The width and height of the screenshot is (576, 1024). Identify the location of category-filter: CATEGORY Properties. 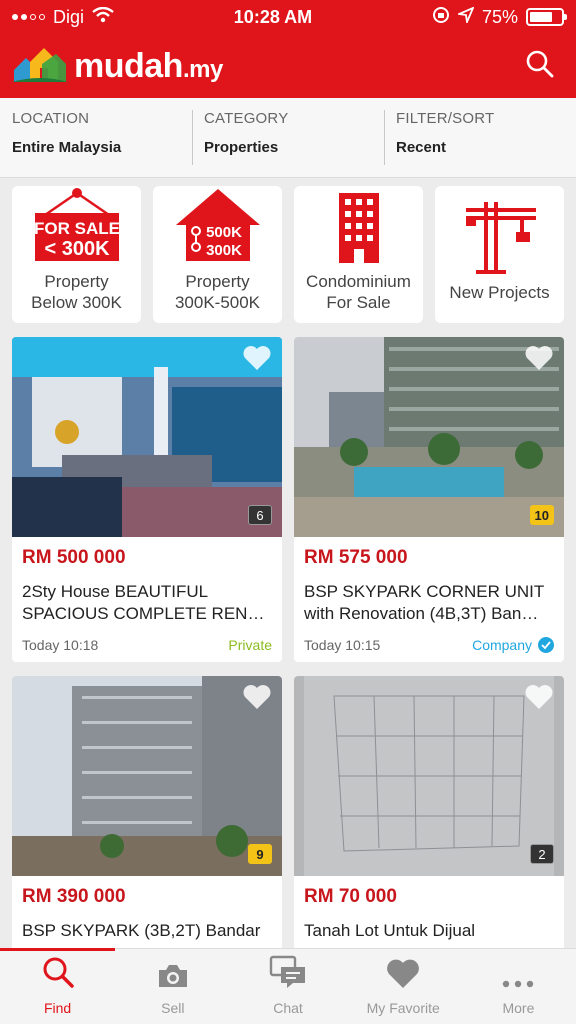
(288, 137).